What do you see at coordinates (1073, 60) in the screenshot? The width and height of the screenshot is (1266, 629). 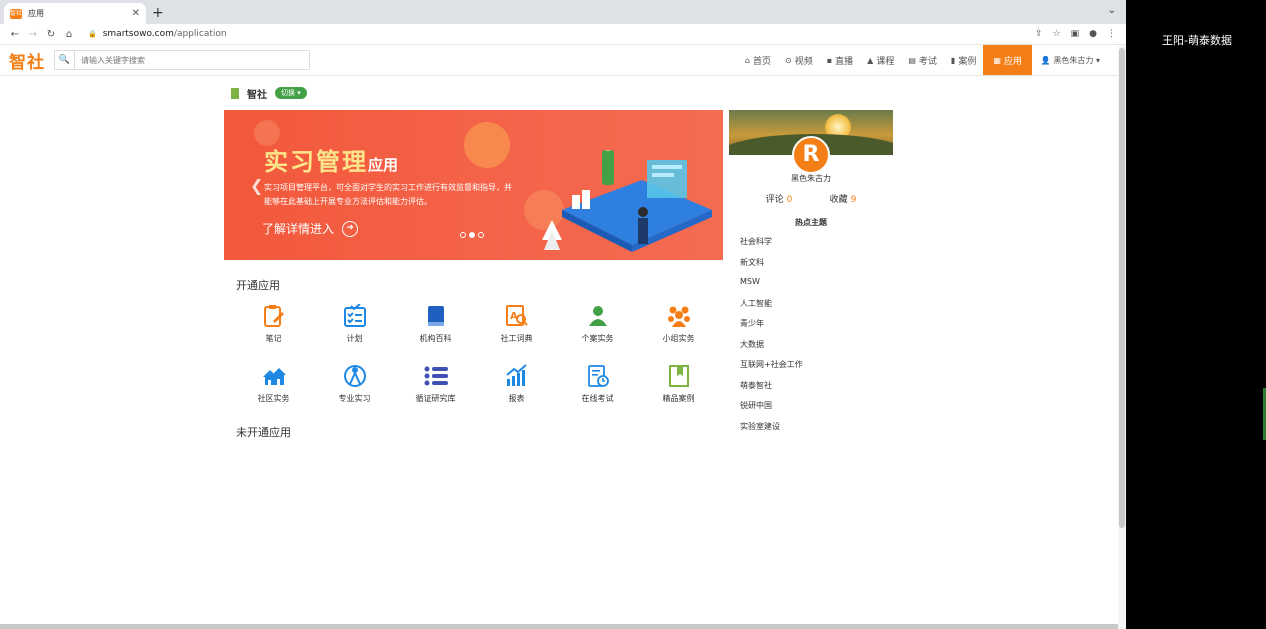 I see `user-name: 黑色朱古力` at bounding box center [1073, 60].